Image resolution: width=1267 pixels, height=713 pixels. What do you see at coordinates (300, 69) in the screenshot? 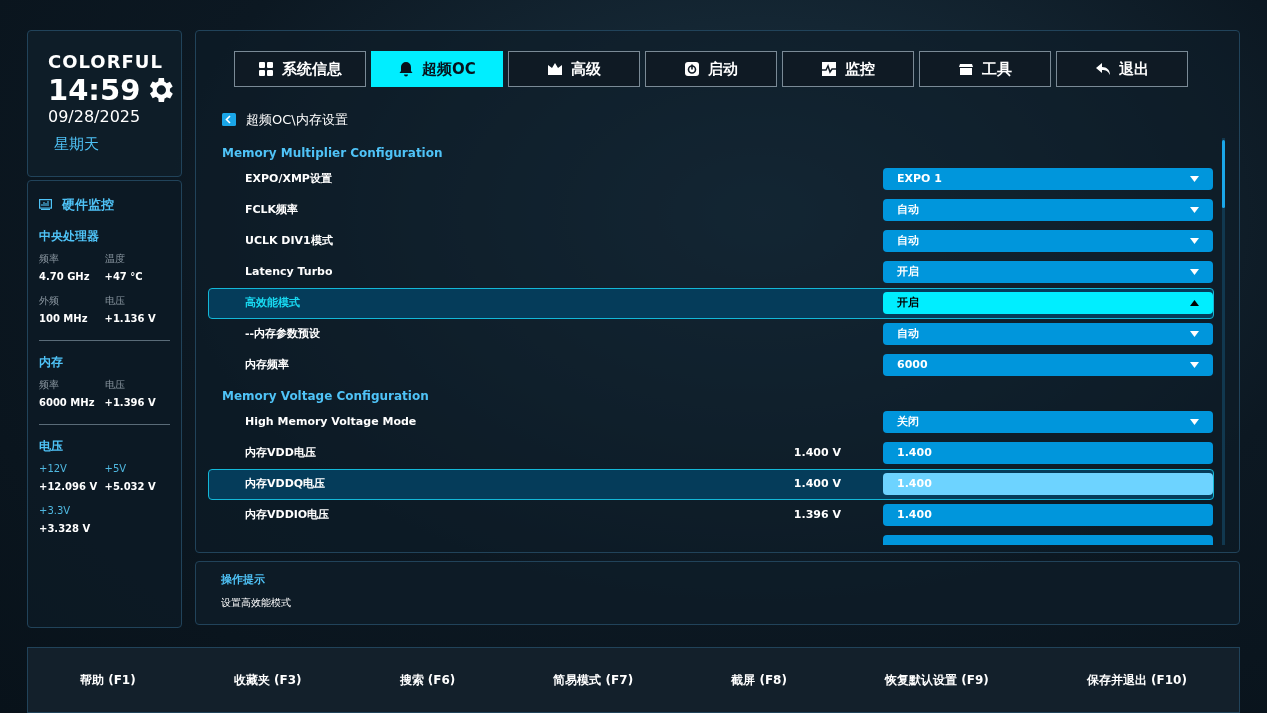
I see `menu-tab: 系统信息` at bounding box center [300, 69].